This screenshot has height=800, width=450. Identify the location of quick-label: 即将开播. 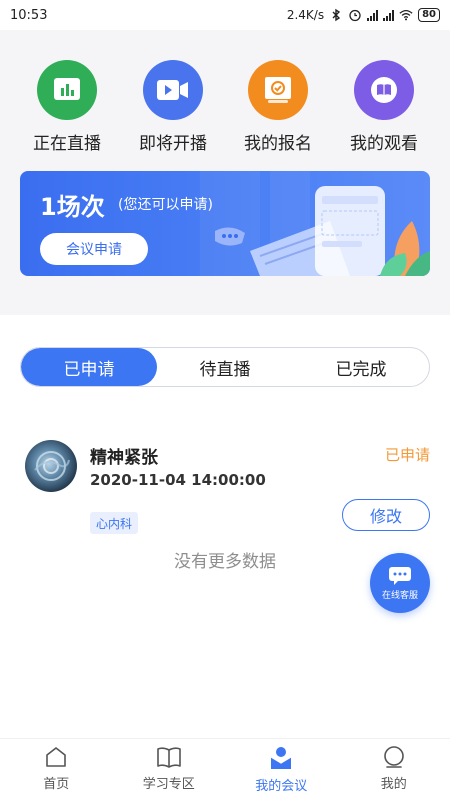
(173, 144).